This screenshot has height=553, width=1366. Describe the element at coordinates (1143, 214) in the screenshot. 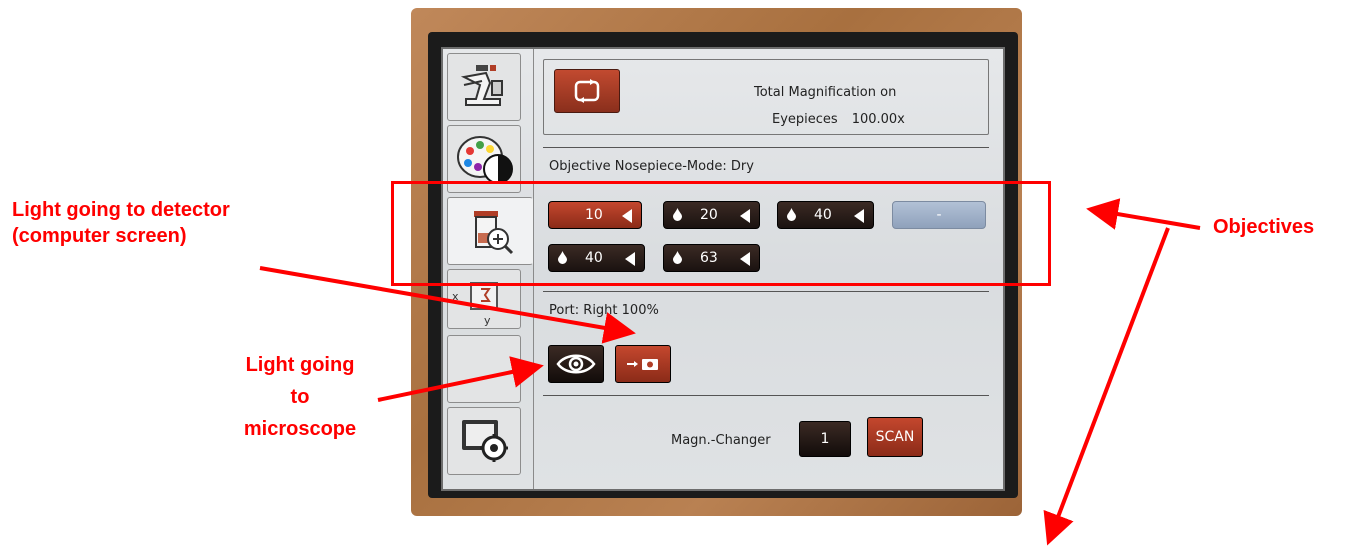

I see `objectives-arrow-upper` at that location.